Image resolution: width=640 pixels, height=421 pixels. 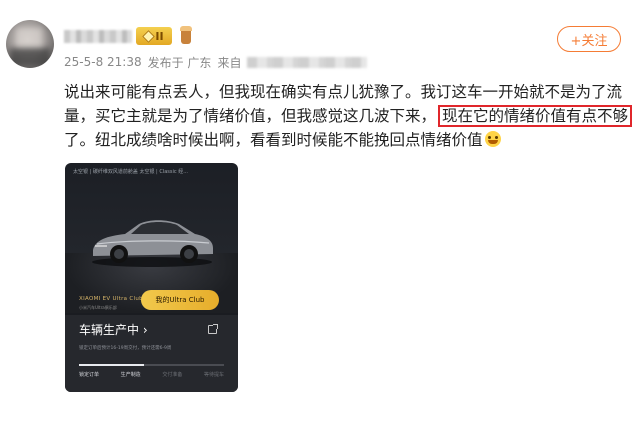 I want to click on laughing-tears-emoji-icon, so click(x=492, y=139).